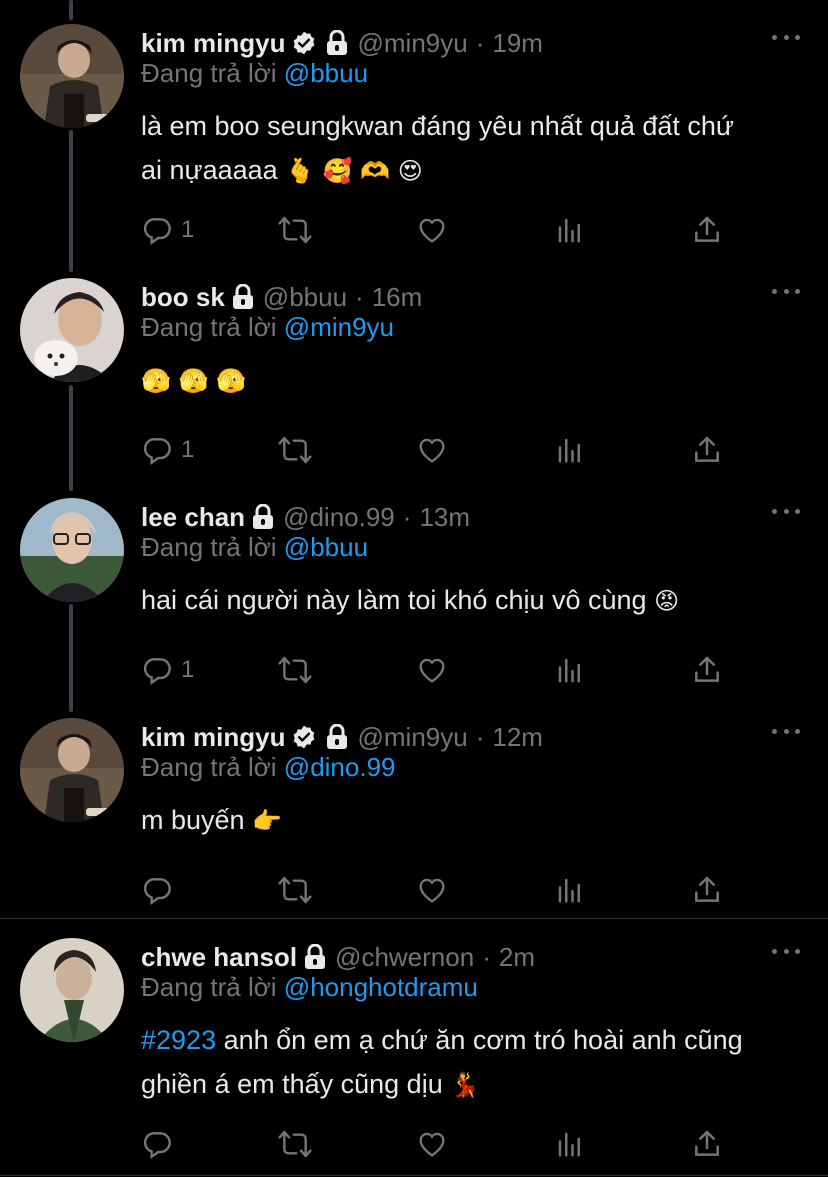 The width and height of the screenshot is (828, 1177). I want to click on hashtag-link: #2923, so click(178, 1040).